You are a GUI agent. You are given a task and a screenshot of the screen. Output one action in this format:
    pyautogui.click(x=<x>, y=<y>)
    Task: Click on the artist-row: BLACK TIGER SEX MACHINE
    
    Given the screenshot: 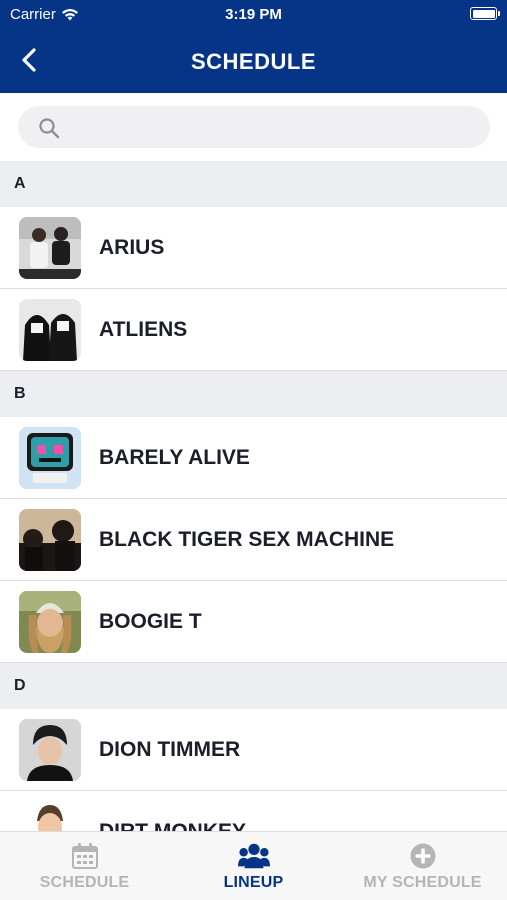 What is the action you would take?
    pyautogui.click(x=253, y=540)
    